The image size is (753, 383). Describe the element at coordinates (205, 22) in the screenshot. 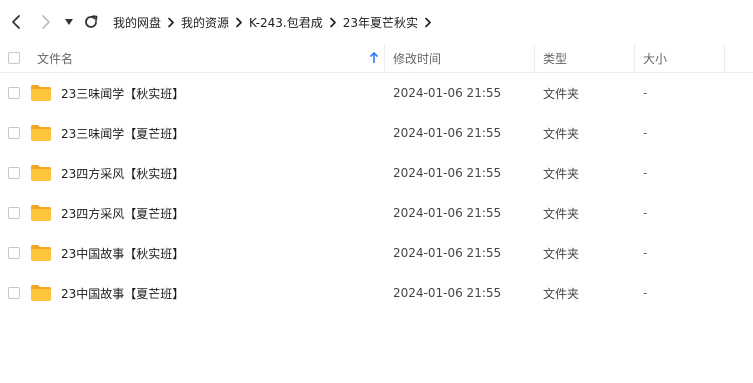

I see `breadcrumb-item-my-resources: 我的资源` at that location.